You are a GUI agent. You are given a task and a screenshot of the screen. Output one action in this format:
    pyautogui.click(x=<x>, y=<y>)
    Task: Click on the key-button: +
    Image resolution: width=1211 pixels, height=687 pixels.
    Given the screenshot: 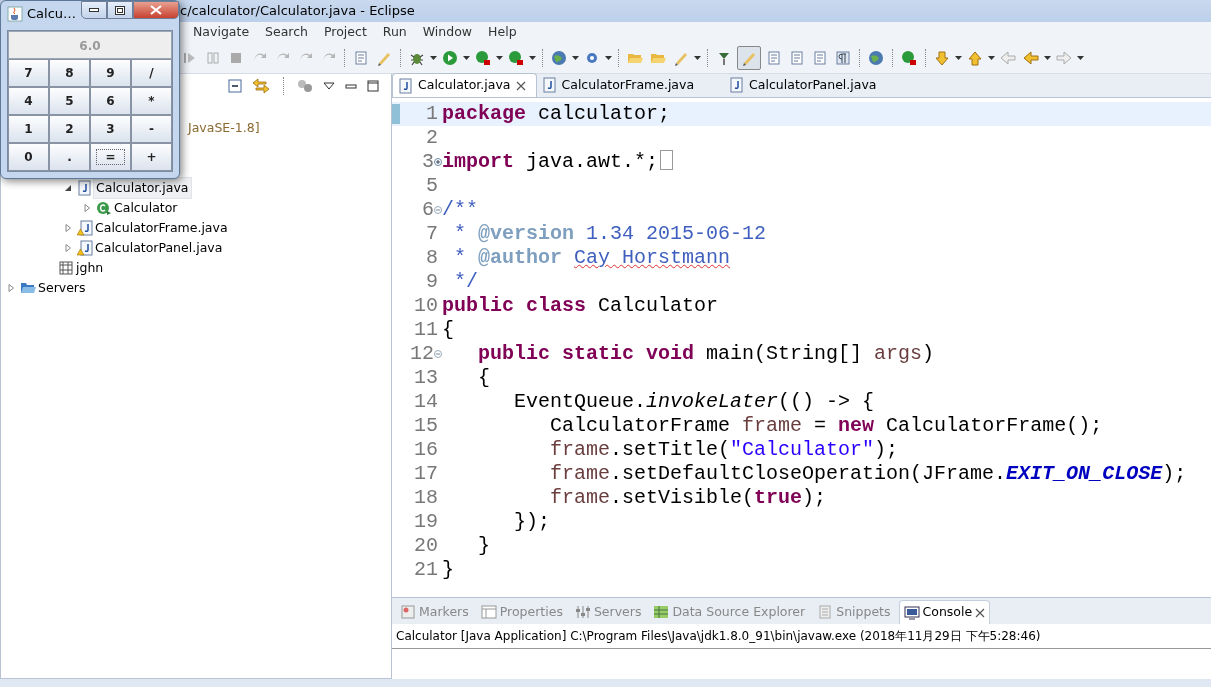 What is the action you would take?
    pyautogui.click(x=151, y=157)
    